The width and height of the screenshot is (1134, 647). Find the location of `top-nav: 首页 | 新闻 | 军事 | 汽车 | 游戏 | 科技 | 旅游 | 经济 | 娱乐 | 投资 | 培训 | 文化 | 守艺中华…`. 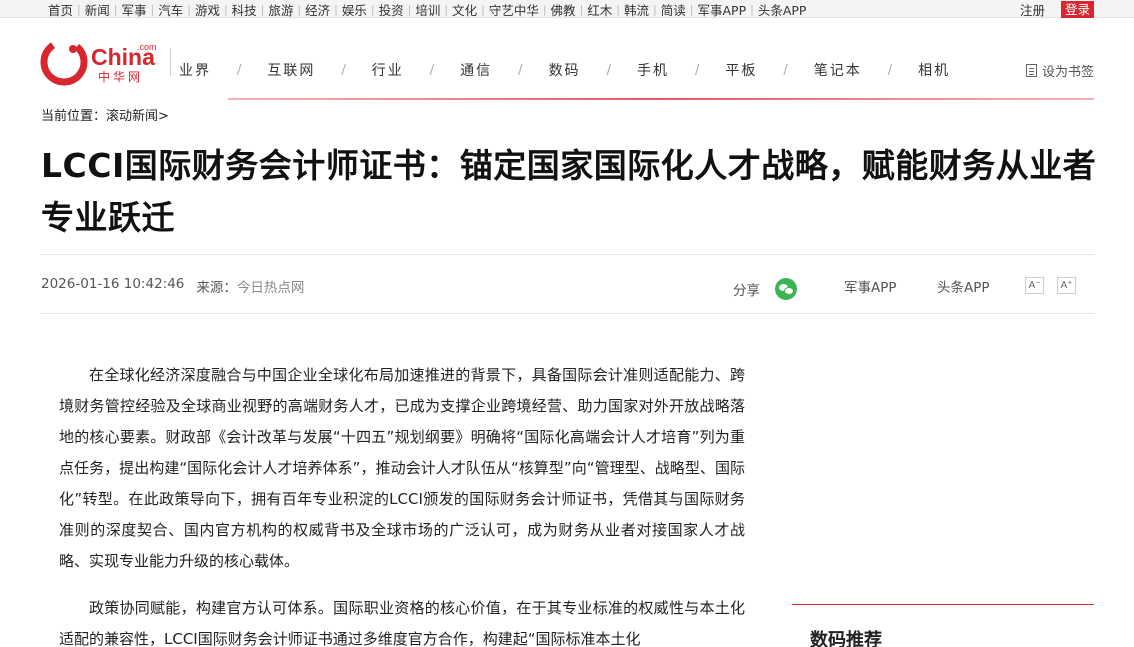

top-nav: 首页 | 新闻 | 军事 | 汽车 | 游戏 | 科技 | 旅游 | 经济 | 娱乐 | 投资 | 培训 | 文化 | 守艺中华… is located at coordinates (427, 9).